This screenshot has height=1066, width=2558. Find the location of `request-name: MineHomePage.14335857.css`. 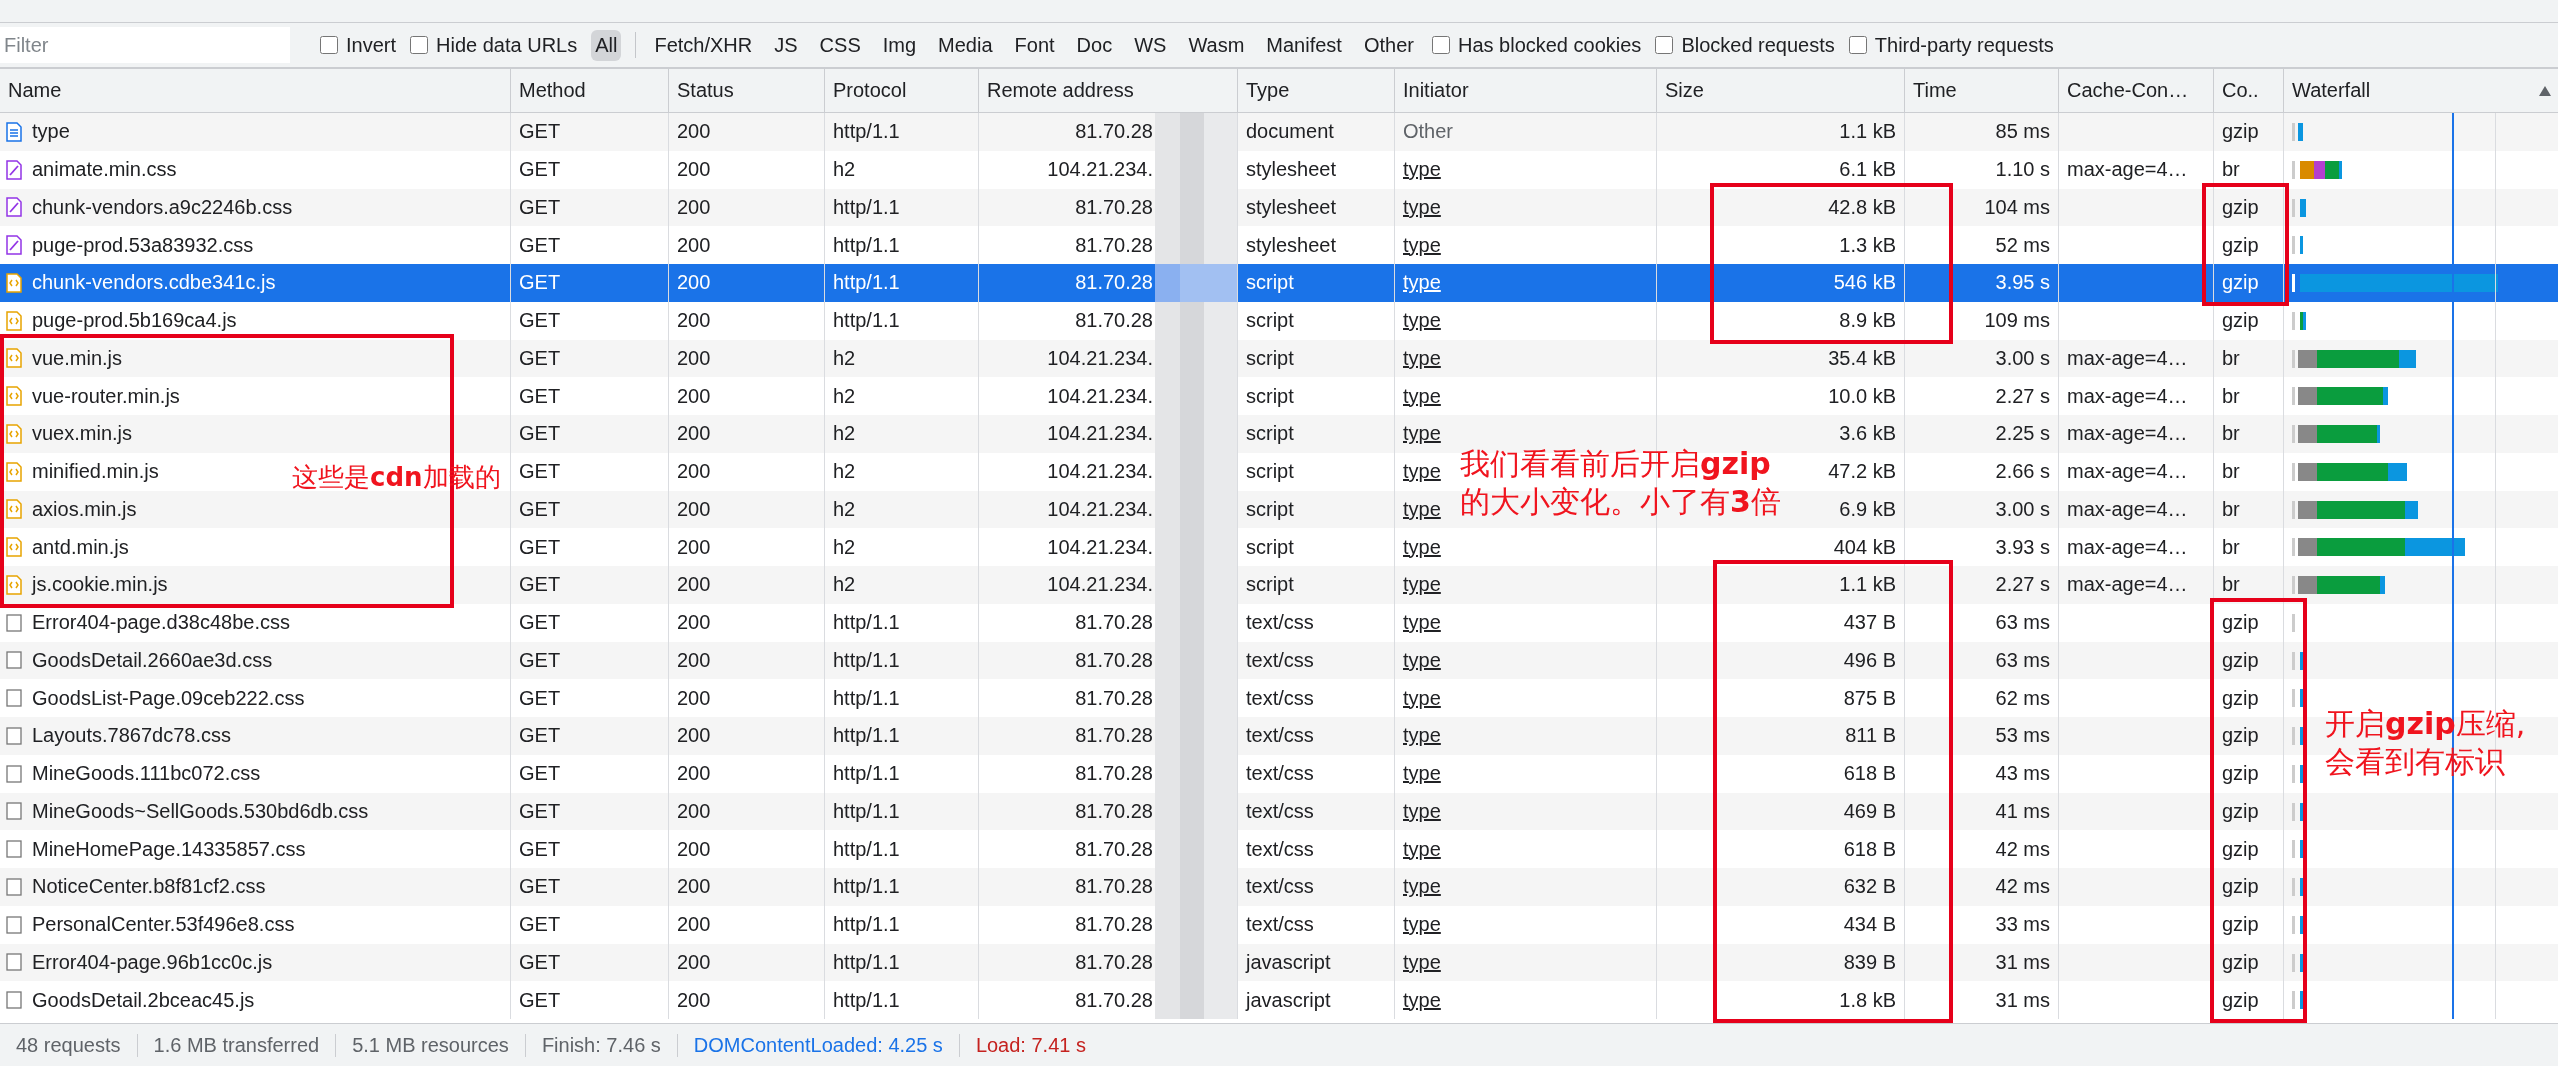

request-name: MineHomePage.14335857.css is located at coordinates (169, 849).